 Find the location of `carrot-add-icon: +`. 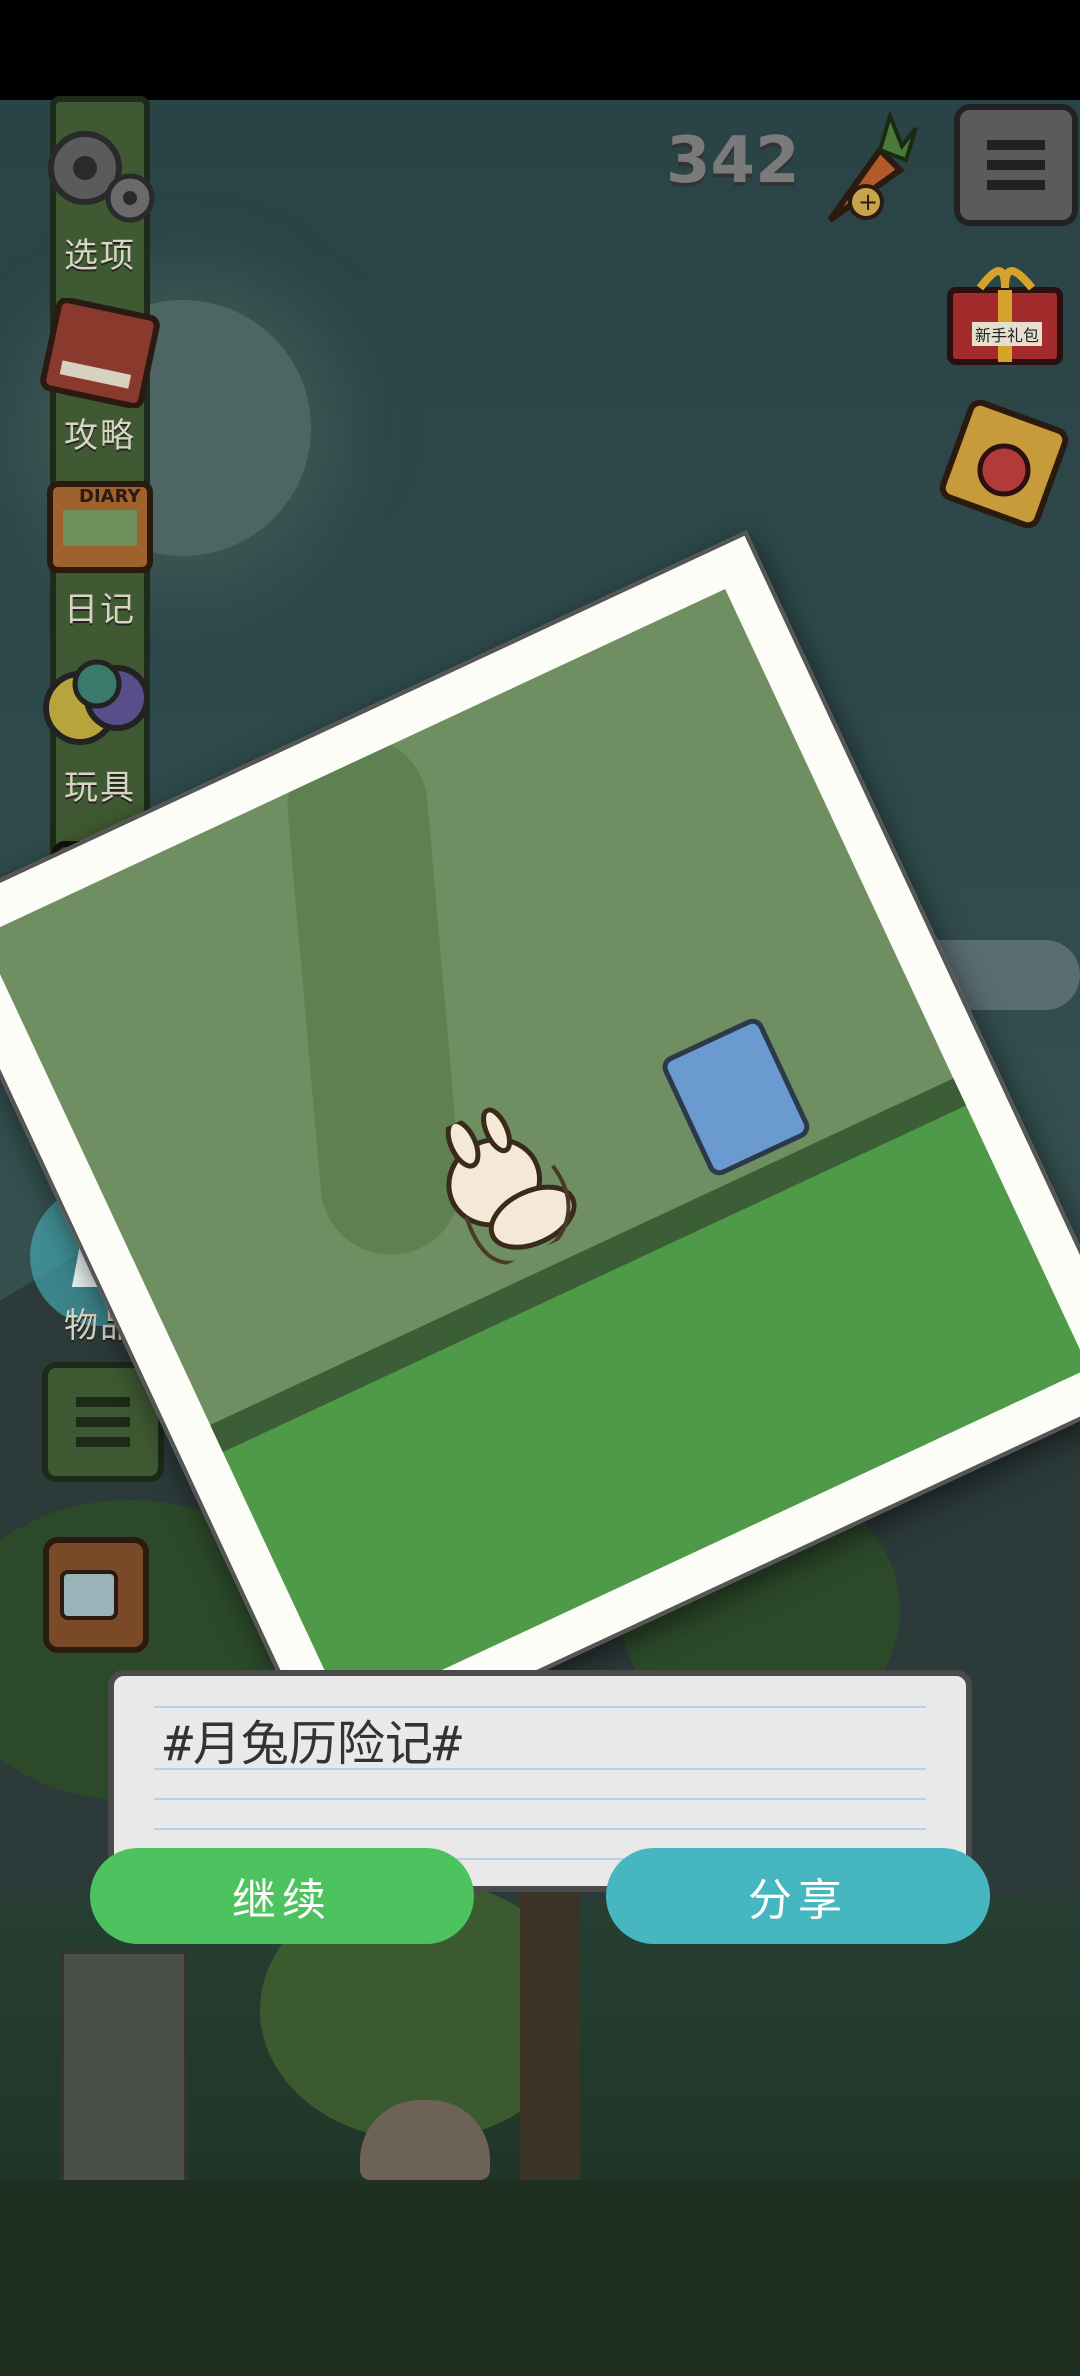

carrot-add-icon: + is located at coordinates (865, 169).